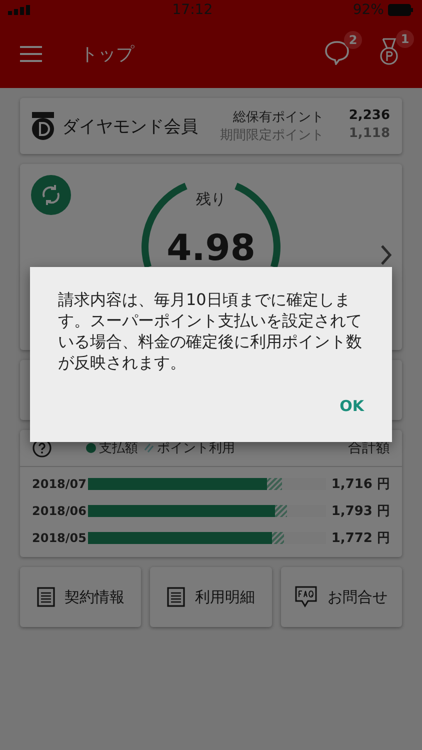 This screenshot has height=750, width=422. I want to click on message-count-badge: 2, so click(353, 40).